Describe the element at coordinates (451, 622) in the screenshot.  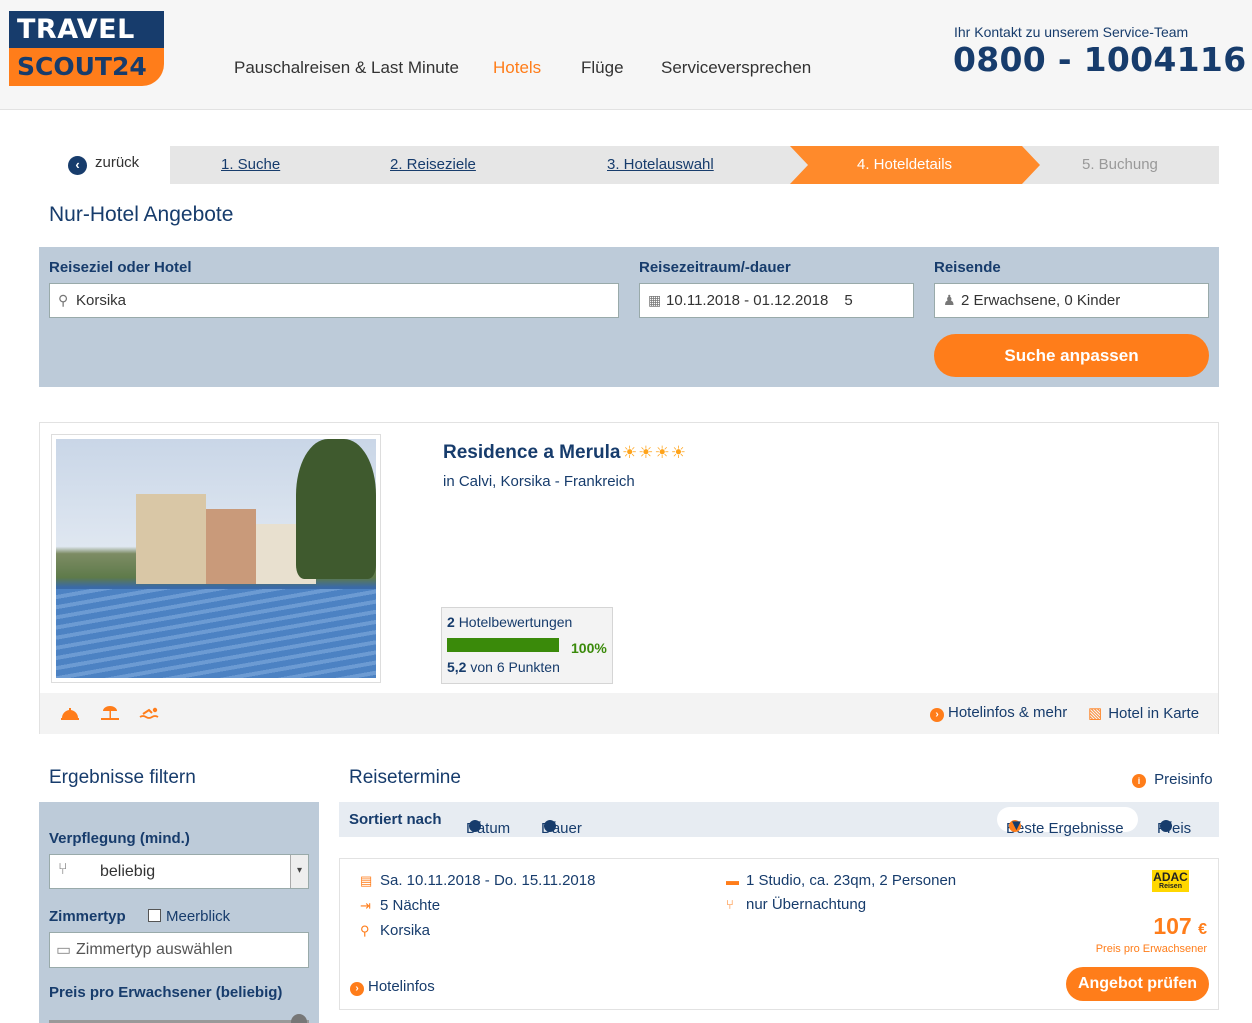
I see `rating-count: 2` at that location.